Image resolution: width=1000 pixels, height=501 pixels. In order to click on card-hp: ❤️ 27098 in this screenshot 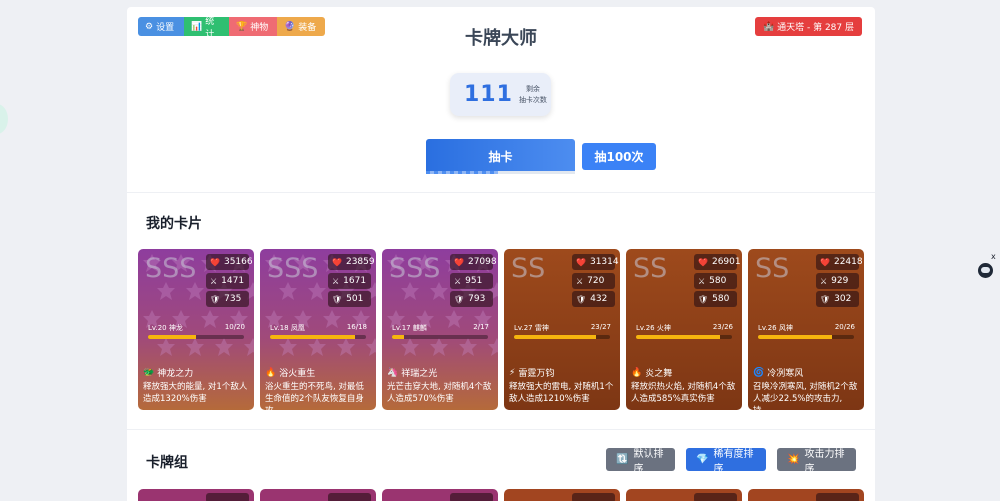, I will do `click(473, 262)`.